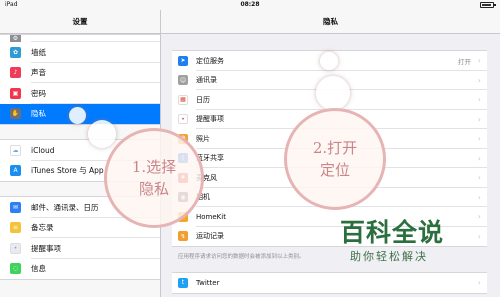  What do you see at coordinates (15, 52) in the screenshot?
I see `wallpaper-icon: ✿` at bounding box center [15, 52].